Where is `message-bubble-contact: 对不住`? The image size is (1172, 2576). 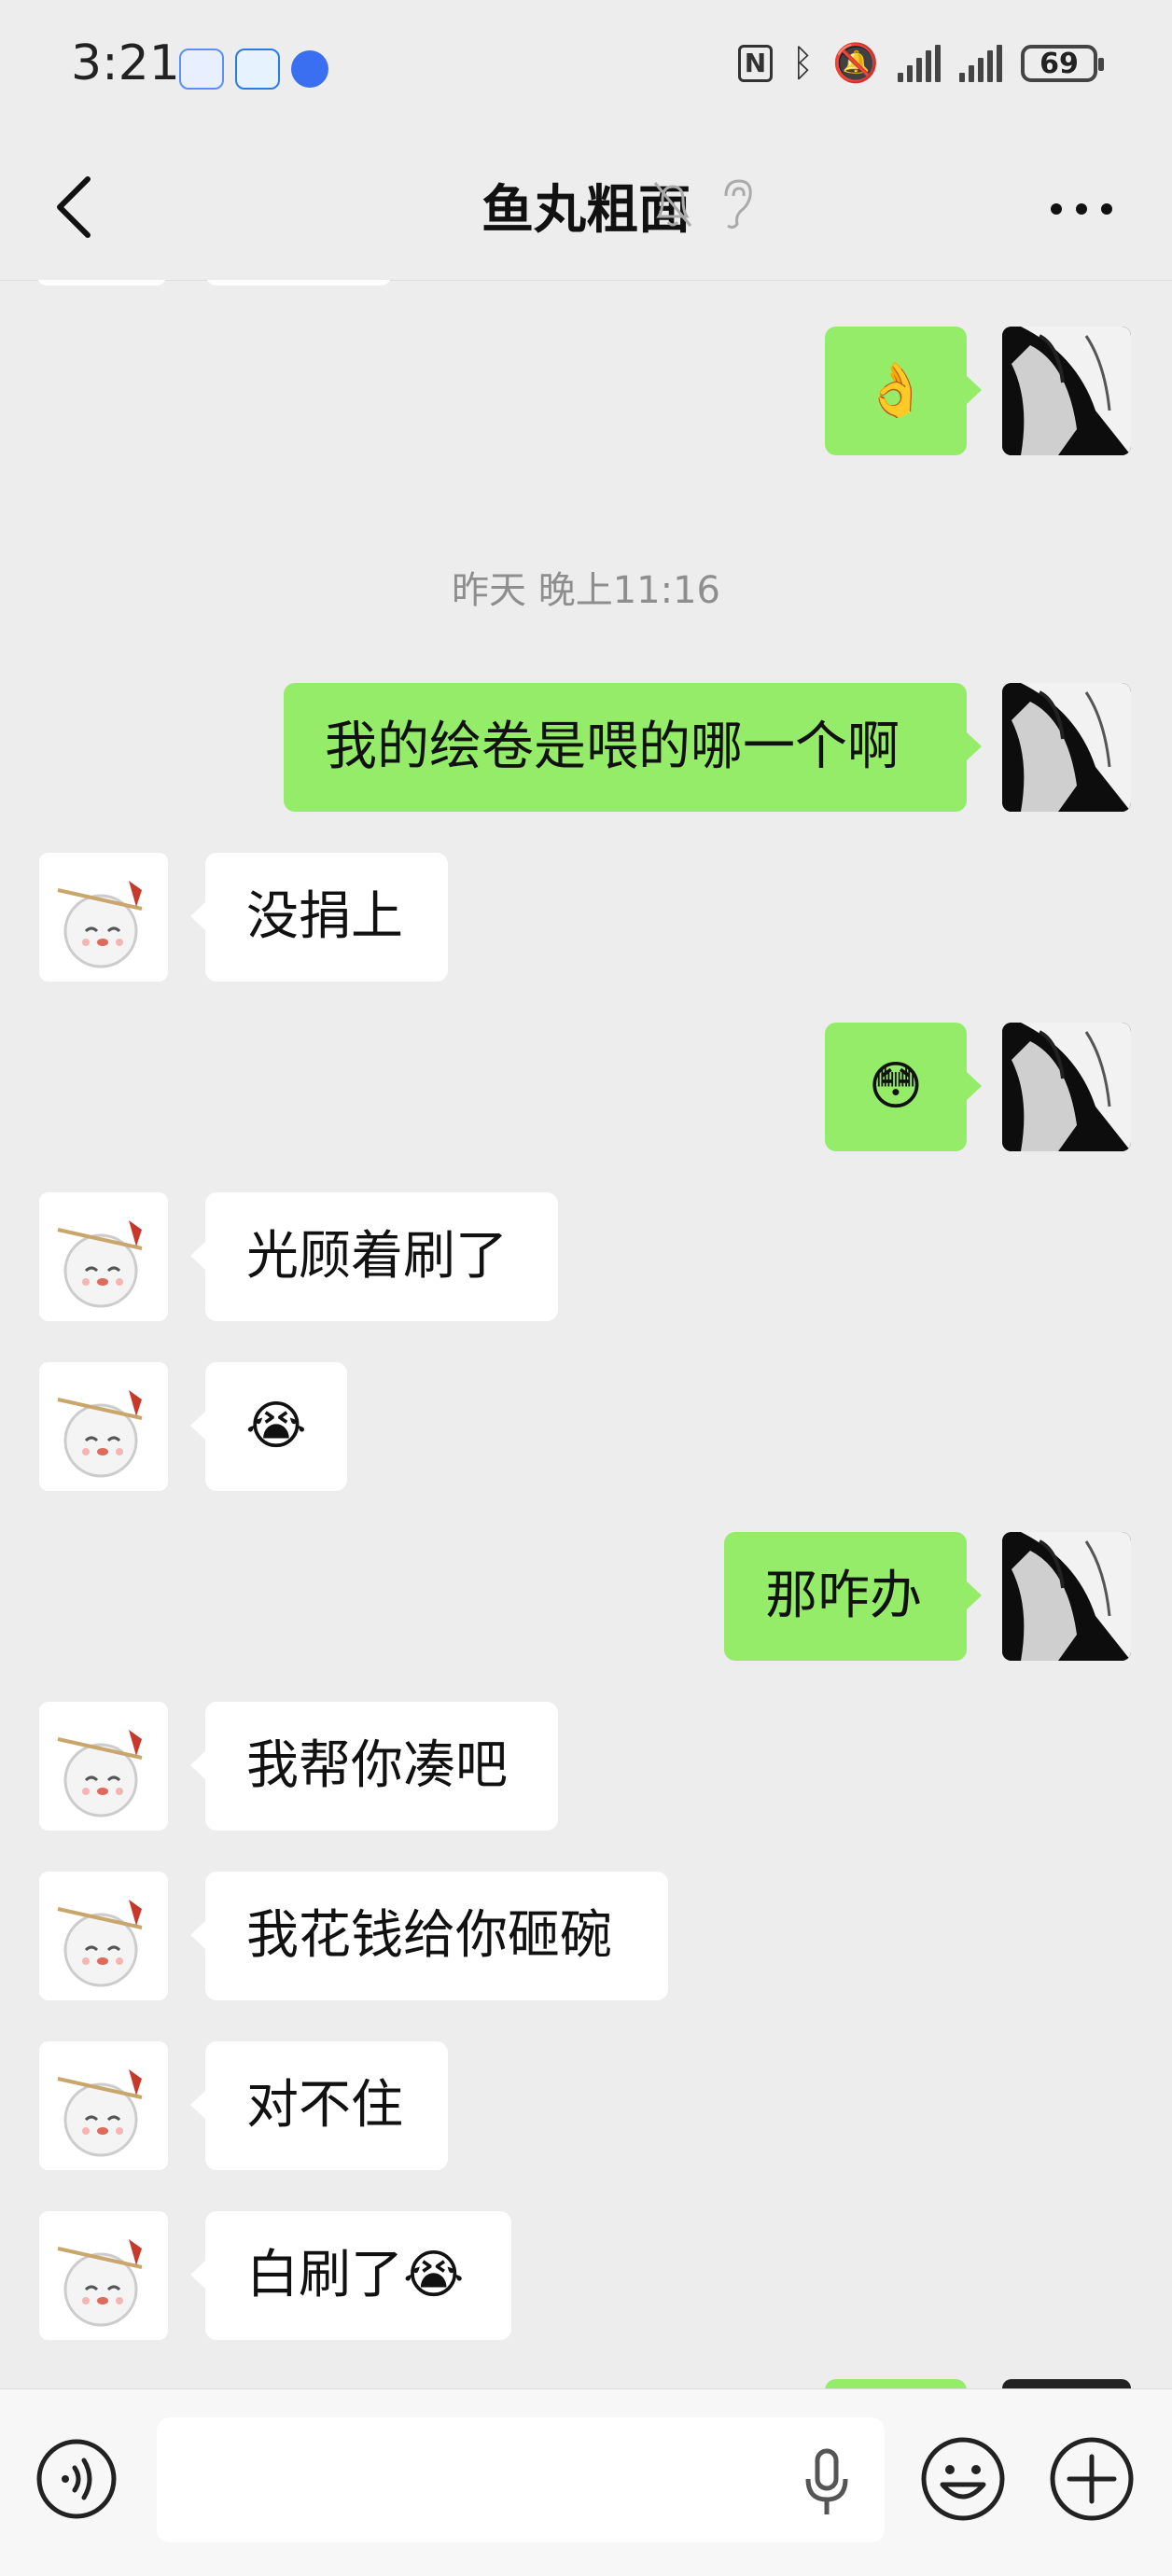 message-bubble-contact: 对不住 is located at coordinates (319, 2105).